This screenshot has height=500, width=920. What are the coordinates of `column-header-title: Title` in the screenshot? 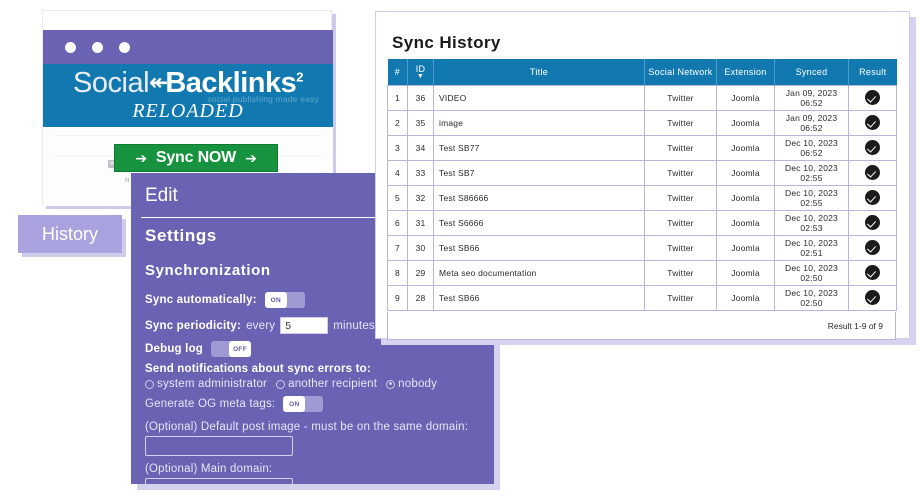 It's located at (539, 72).